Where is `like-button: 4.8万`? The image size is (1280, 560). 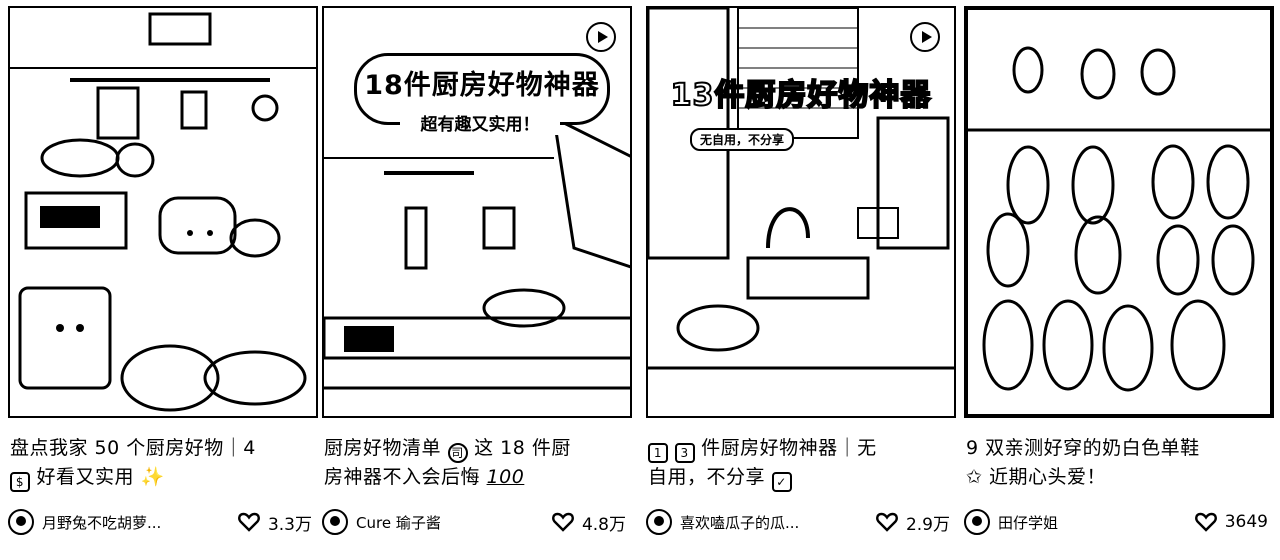
like-button: 4.8万 is located at coordinates (589, 522).